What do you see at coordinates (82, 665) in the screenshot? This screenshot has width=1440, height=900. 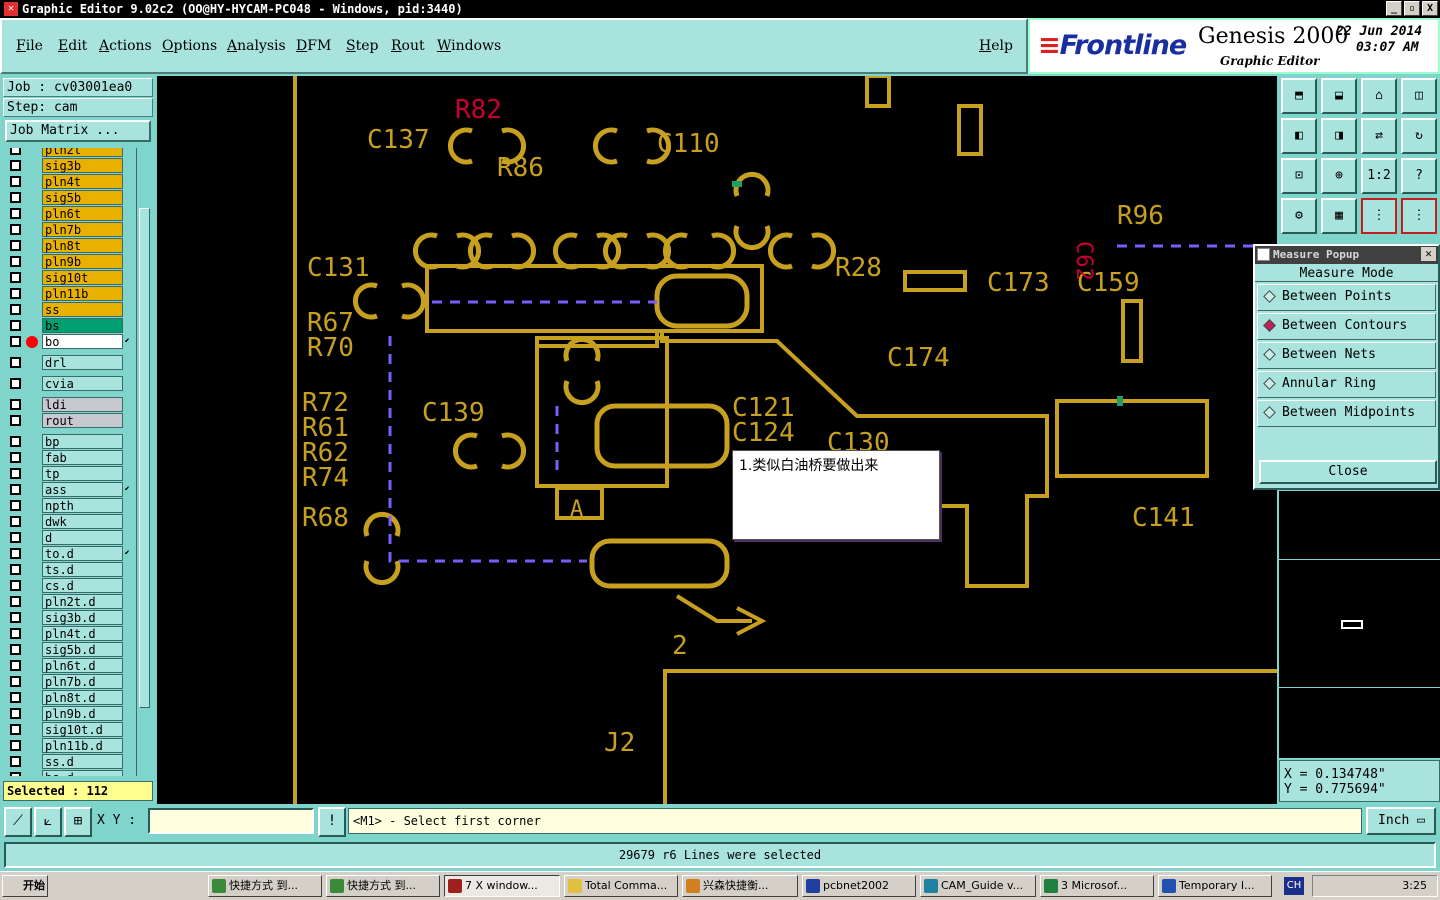 I see `layer-name: pln6t.d` at bounding box center [82, 665].